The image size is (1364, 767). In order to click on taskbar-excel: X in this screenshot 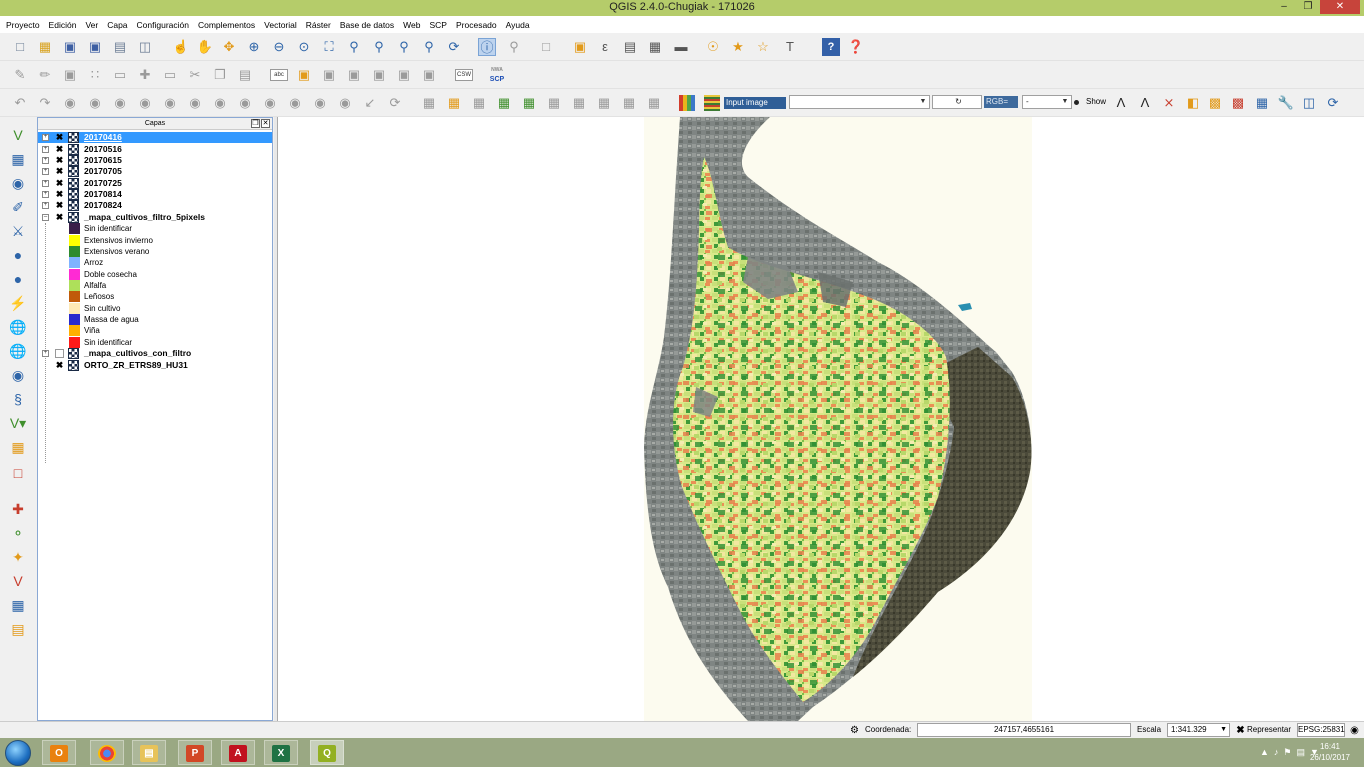, I will do `click(281, 752)`.